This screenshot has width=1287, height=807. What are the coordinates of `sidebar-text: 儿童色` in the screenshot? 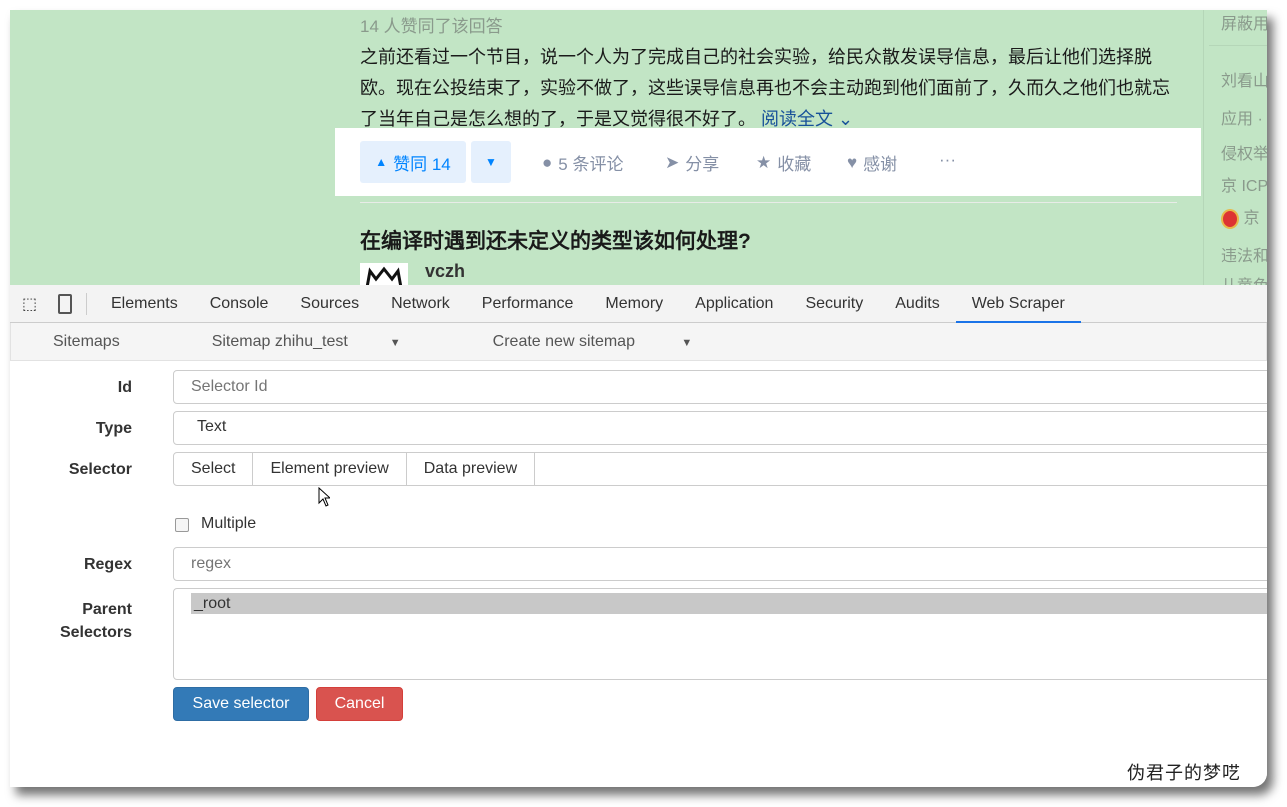 It's located at (1244, 278).